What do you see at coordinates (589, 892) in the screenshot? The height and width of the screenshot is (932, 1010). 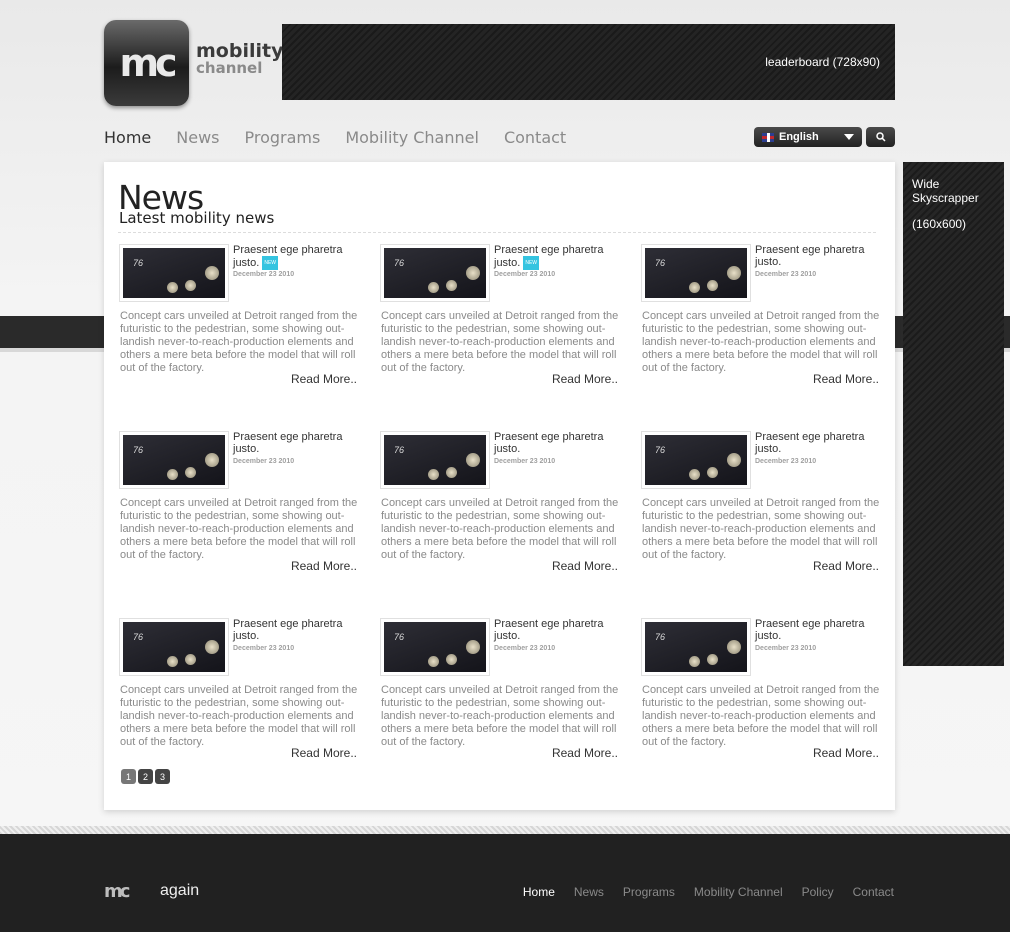 I see `footer-nav-news: News` at bounding box center [589, 892].